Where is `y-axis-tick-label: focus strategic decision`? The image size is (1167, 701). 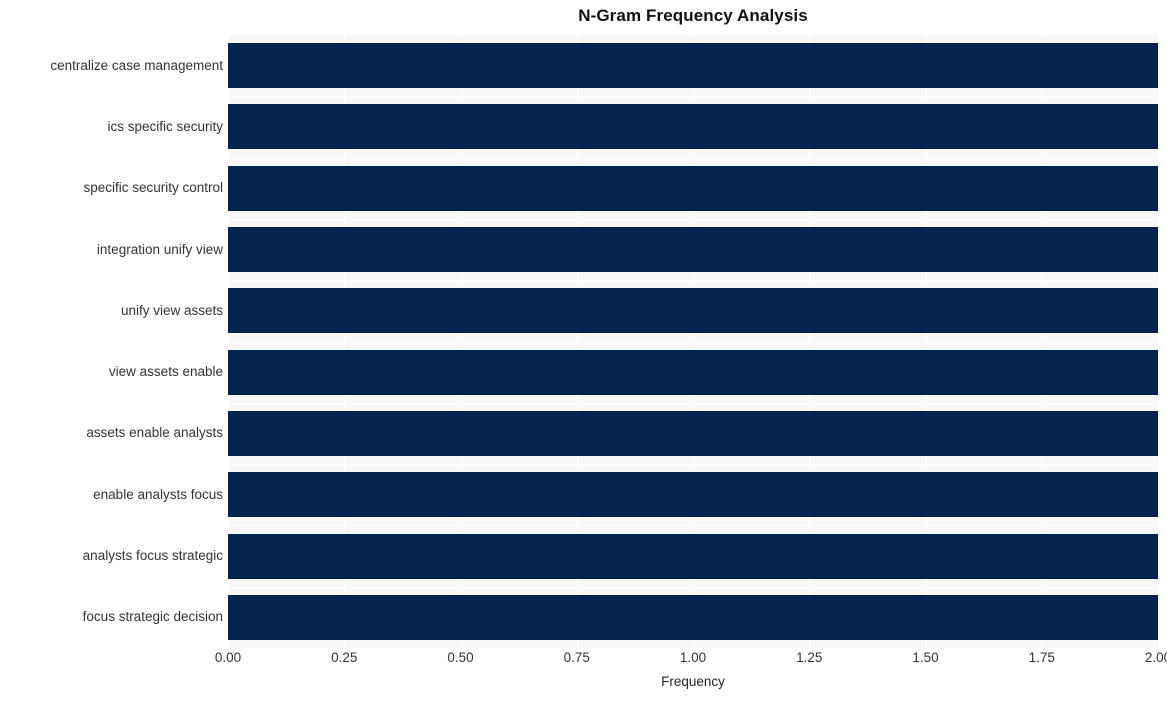 y-axis-tick-label: focus strategic decision is located at coordinates (152, 617).